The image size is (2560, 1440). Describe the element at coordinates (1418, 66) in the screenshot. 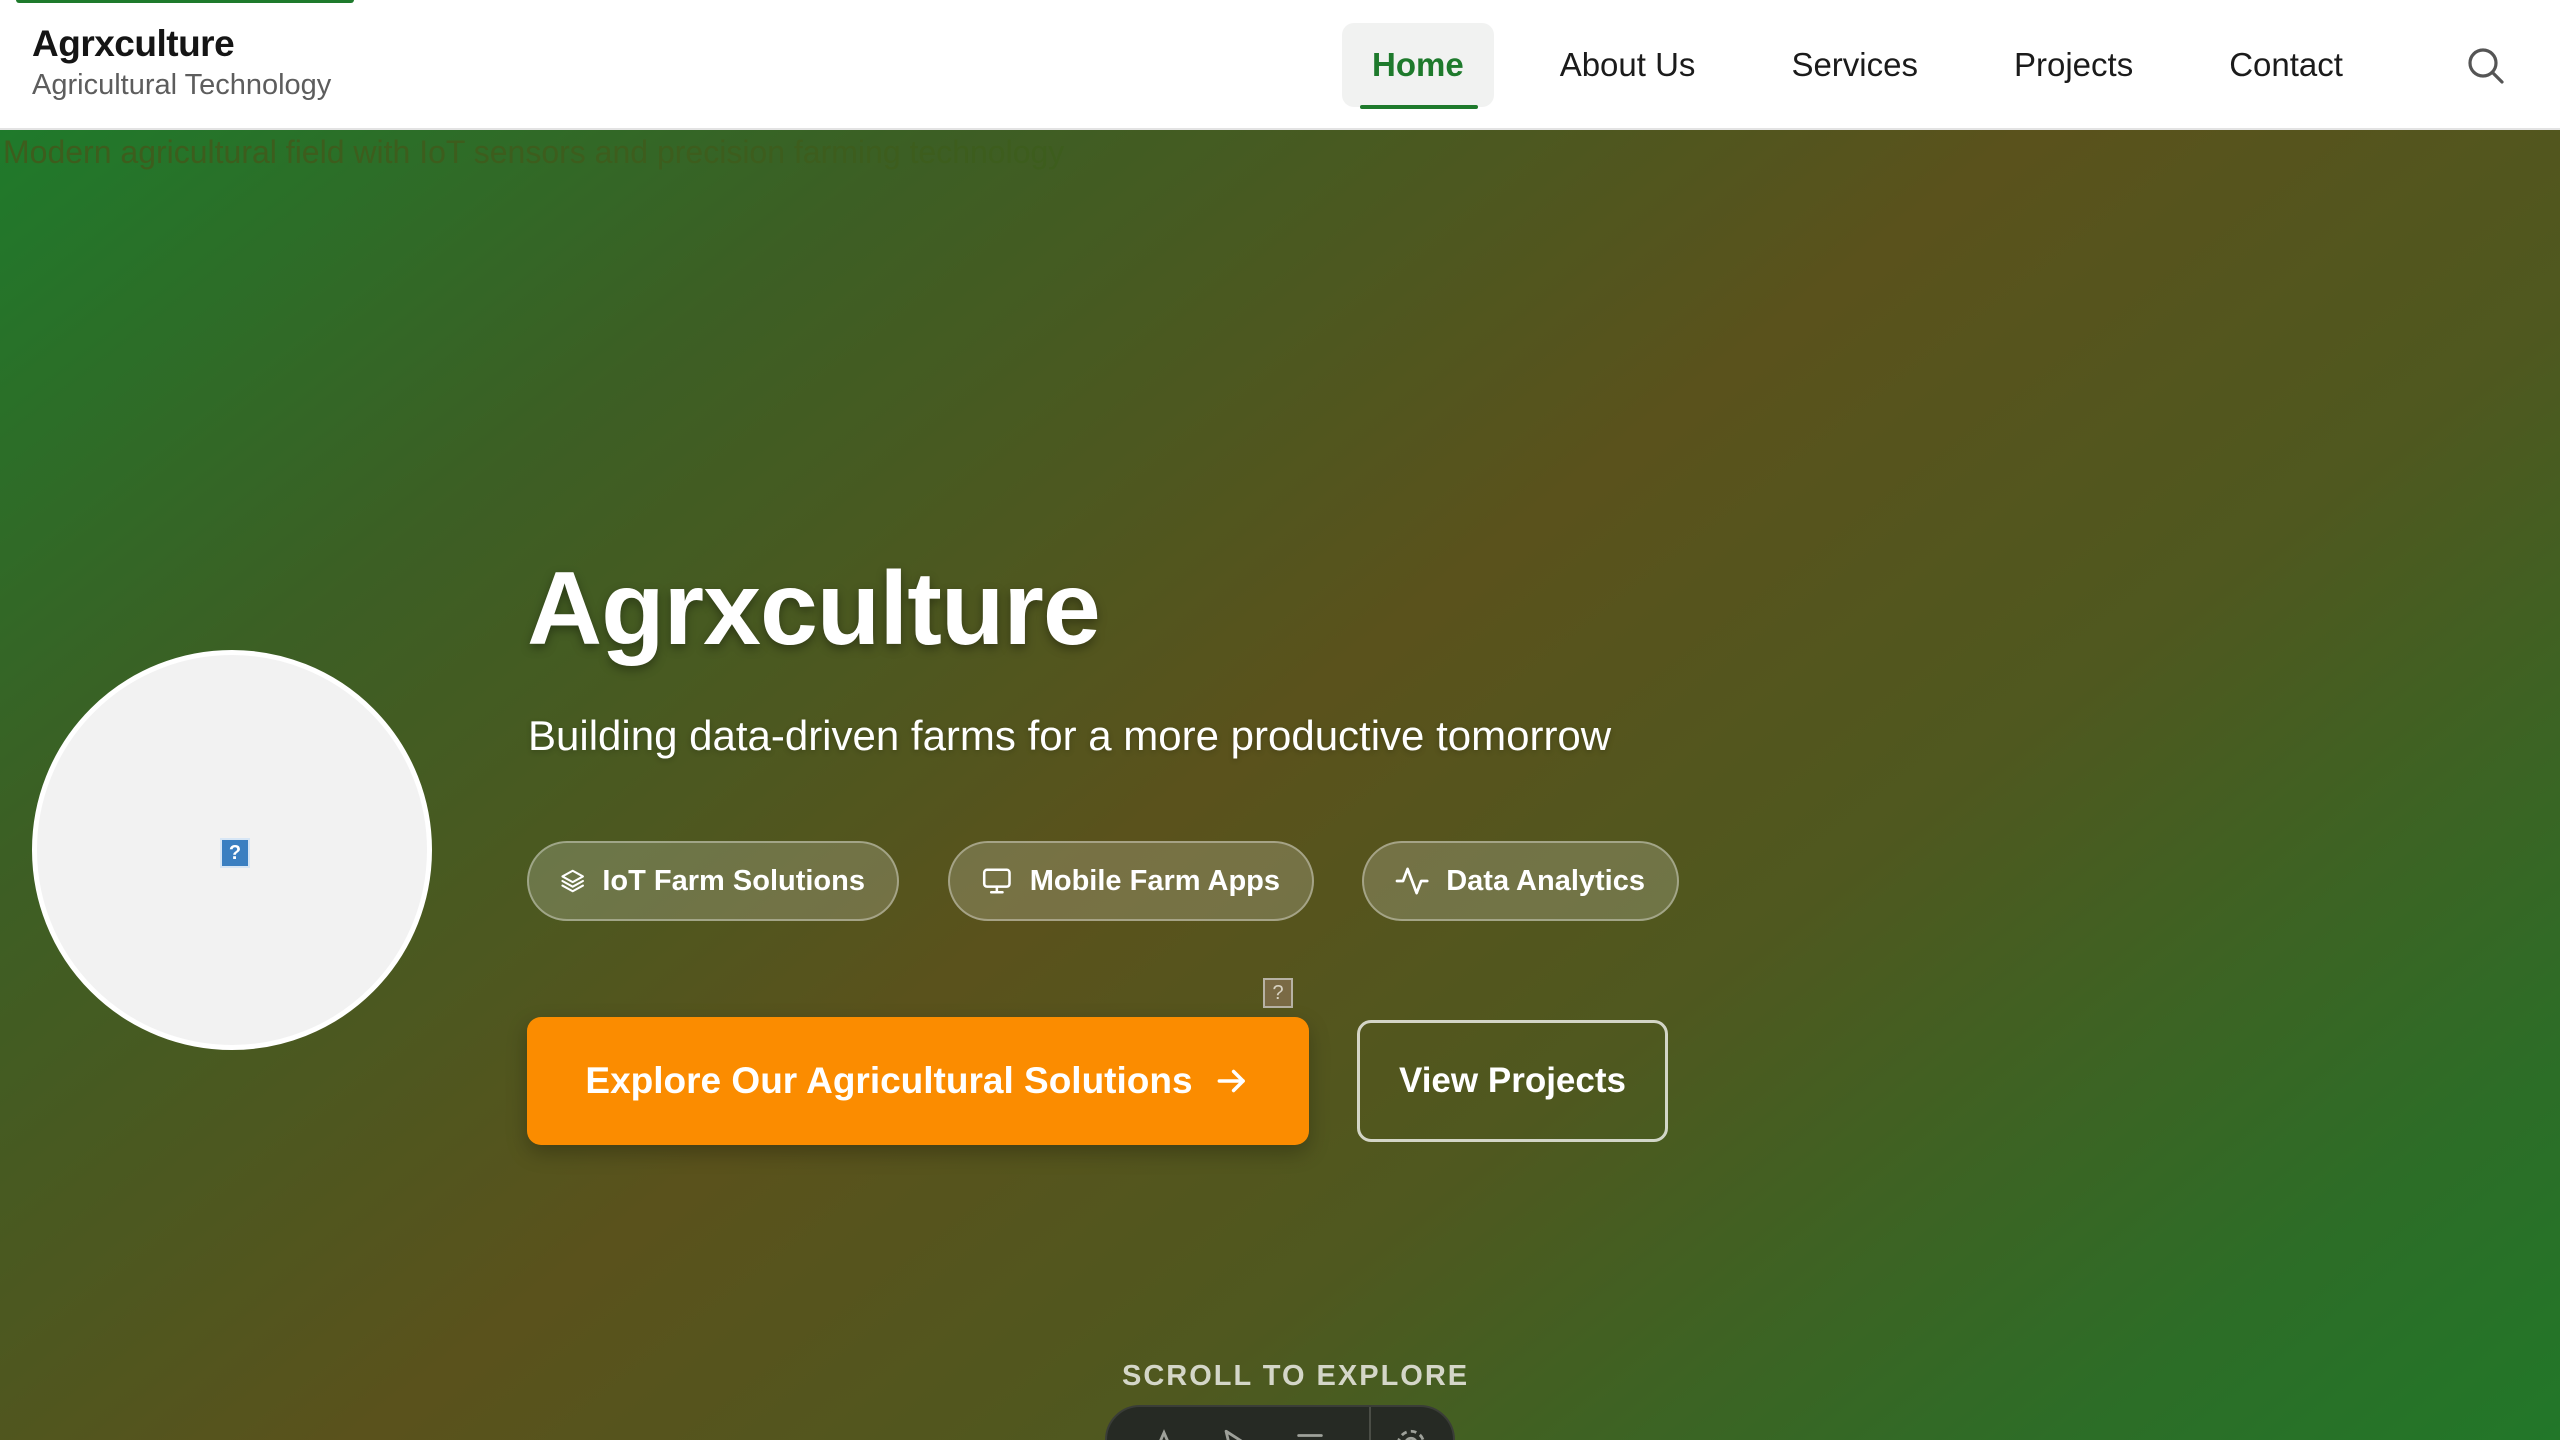

I see `nav-item-home: Home` at that location.